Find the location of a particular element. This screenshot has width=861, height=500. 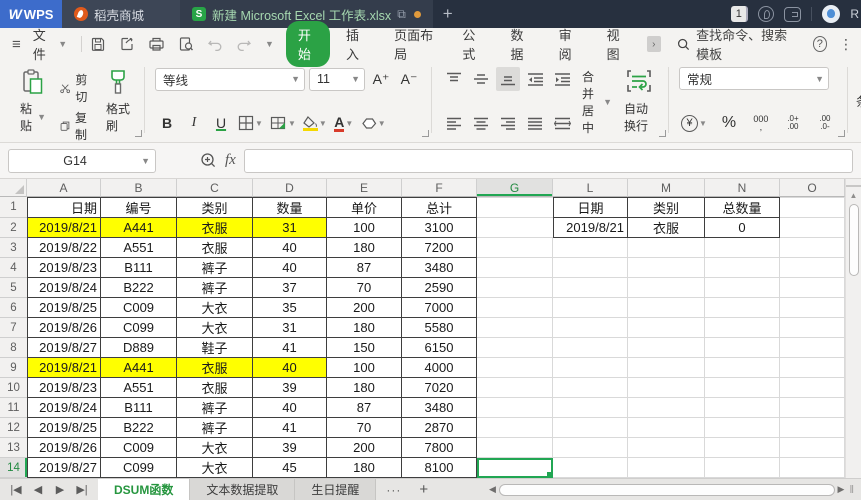

borders-button: ▼ is located at coordinates (250, 123).